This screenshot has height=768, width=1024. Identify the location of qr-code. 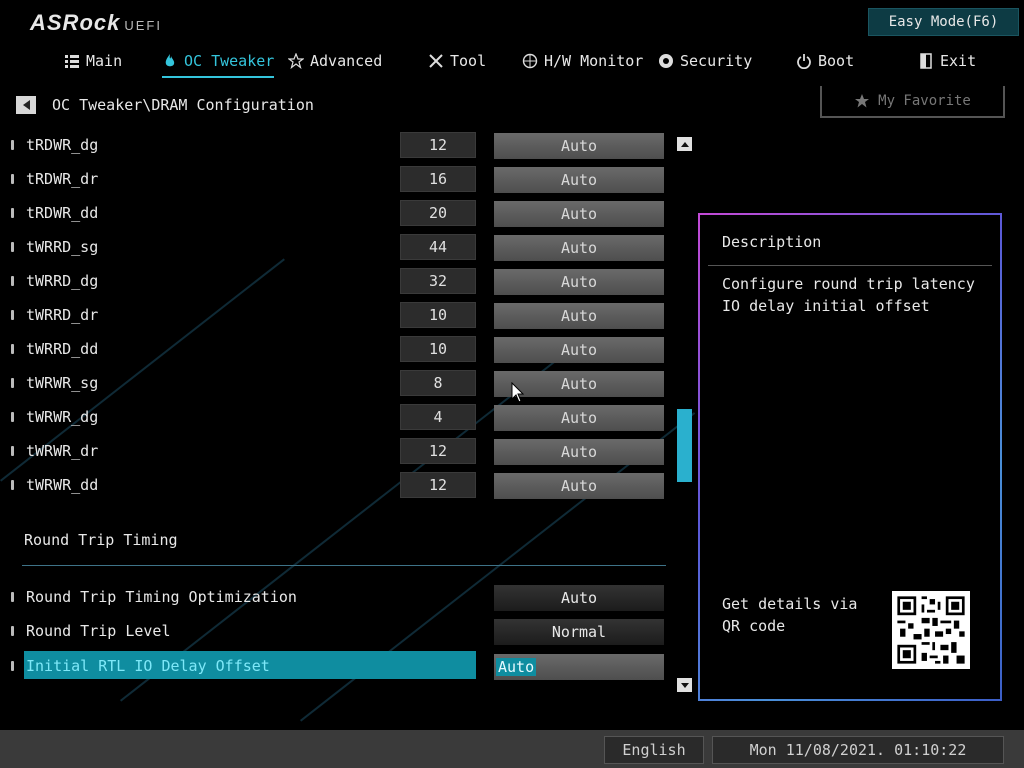
(931, 630).